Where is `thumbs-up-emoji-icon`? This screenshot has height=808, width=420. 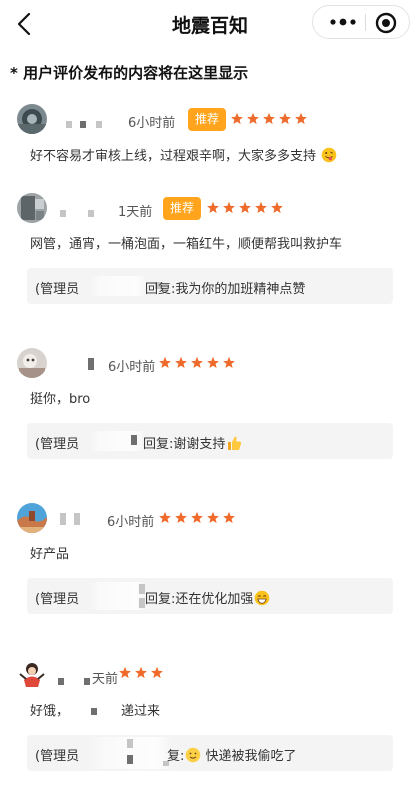 thumbs-up-emoji-icon is located at coordinates (235, 443).